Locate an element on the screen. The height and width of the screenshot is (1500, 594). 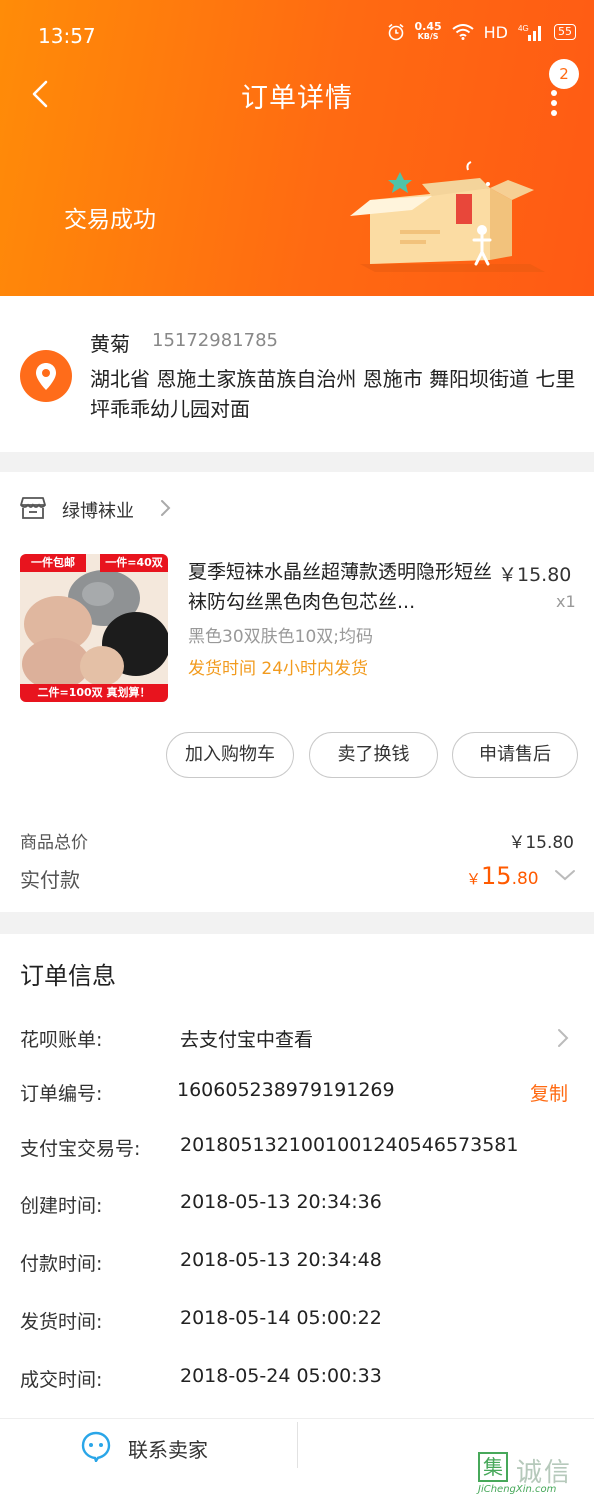
info-key: 创建时间: is located at coordinates (61, 1206).